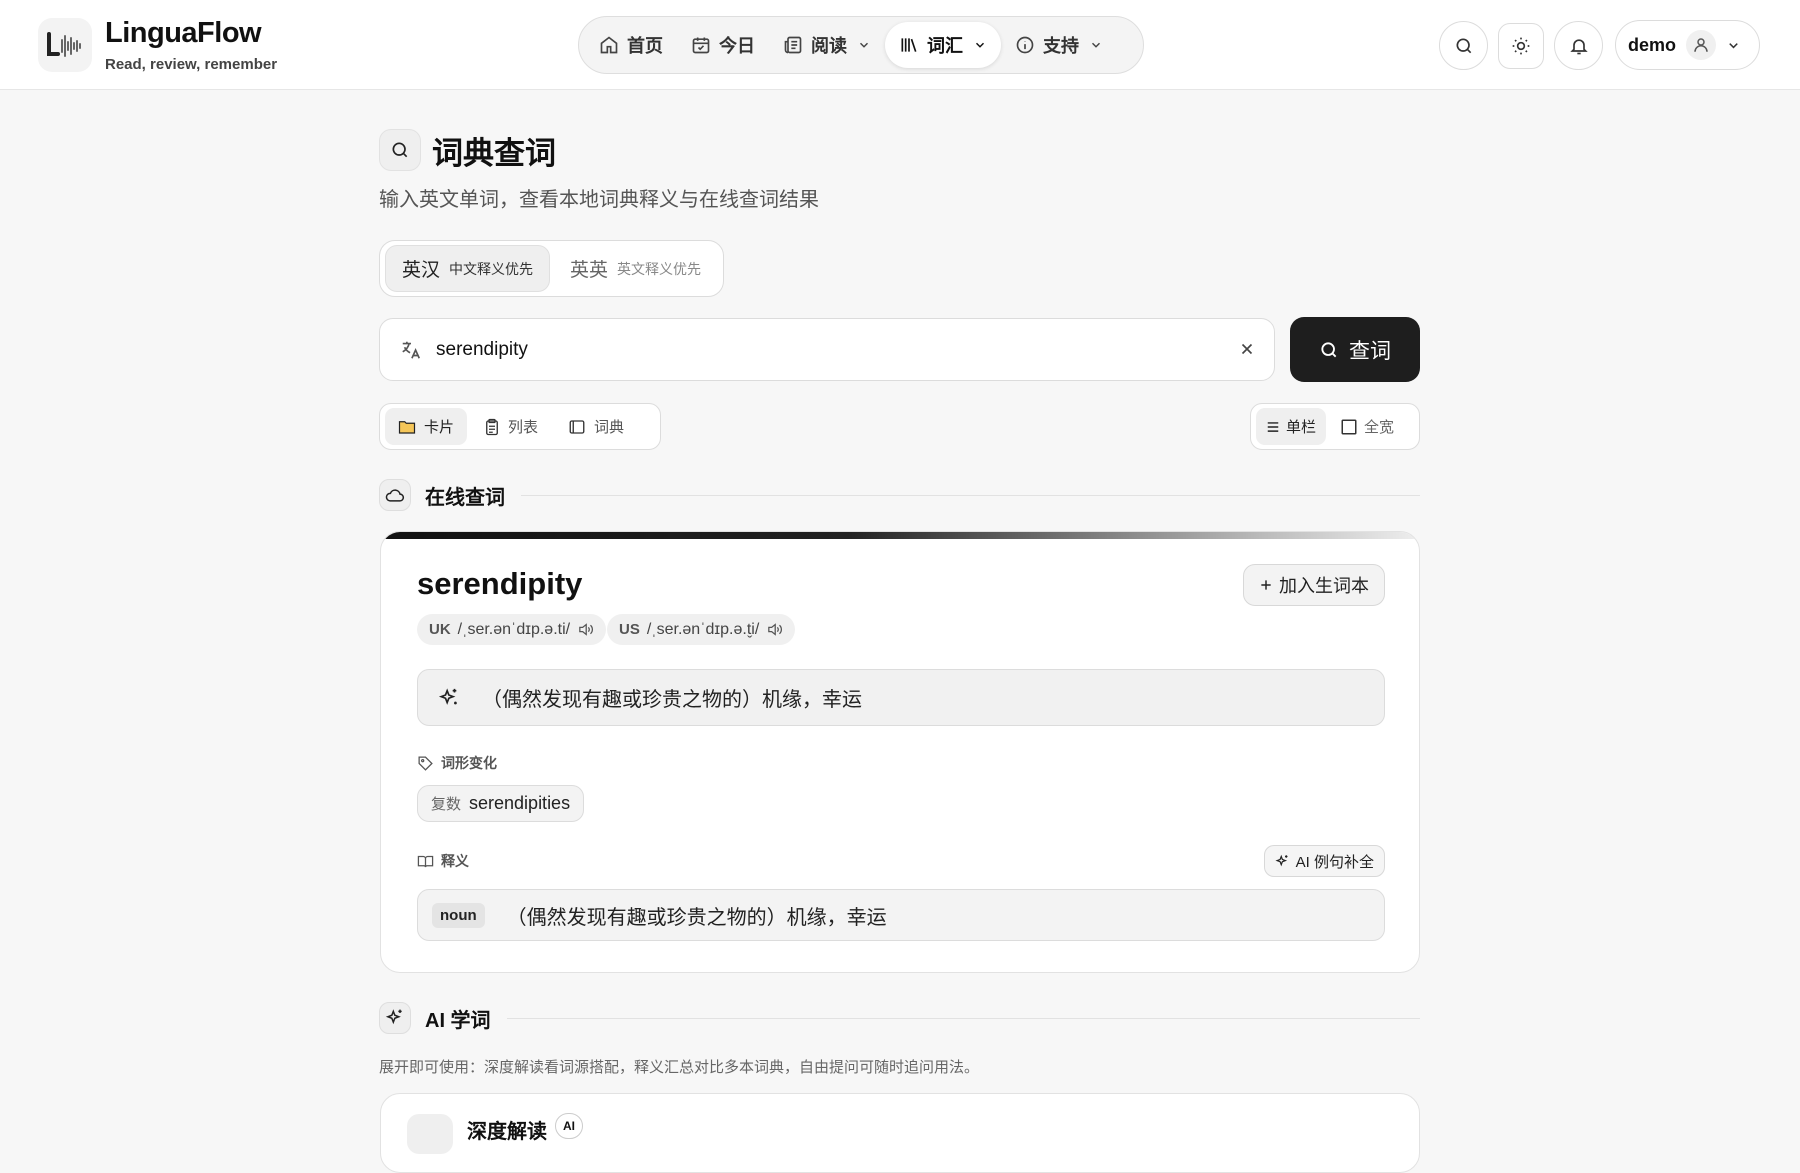  I want to click on nav-item-vocabulary: 词汇, so click(943, 45).